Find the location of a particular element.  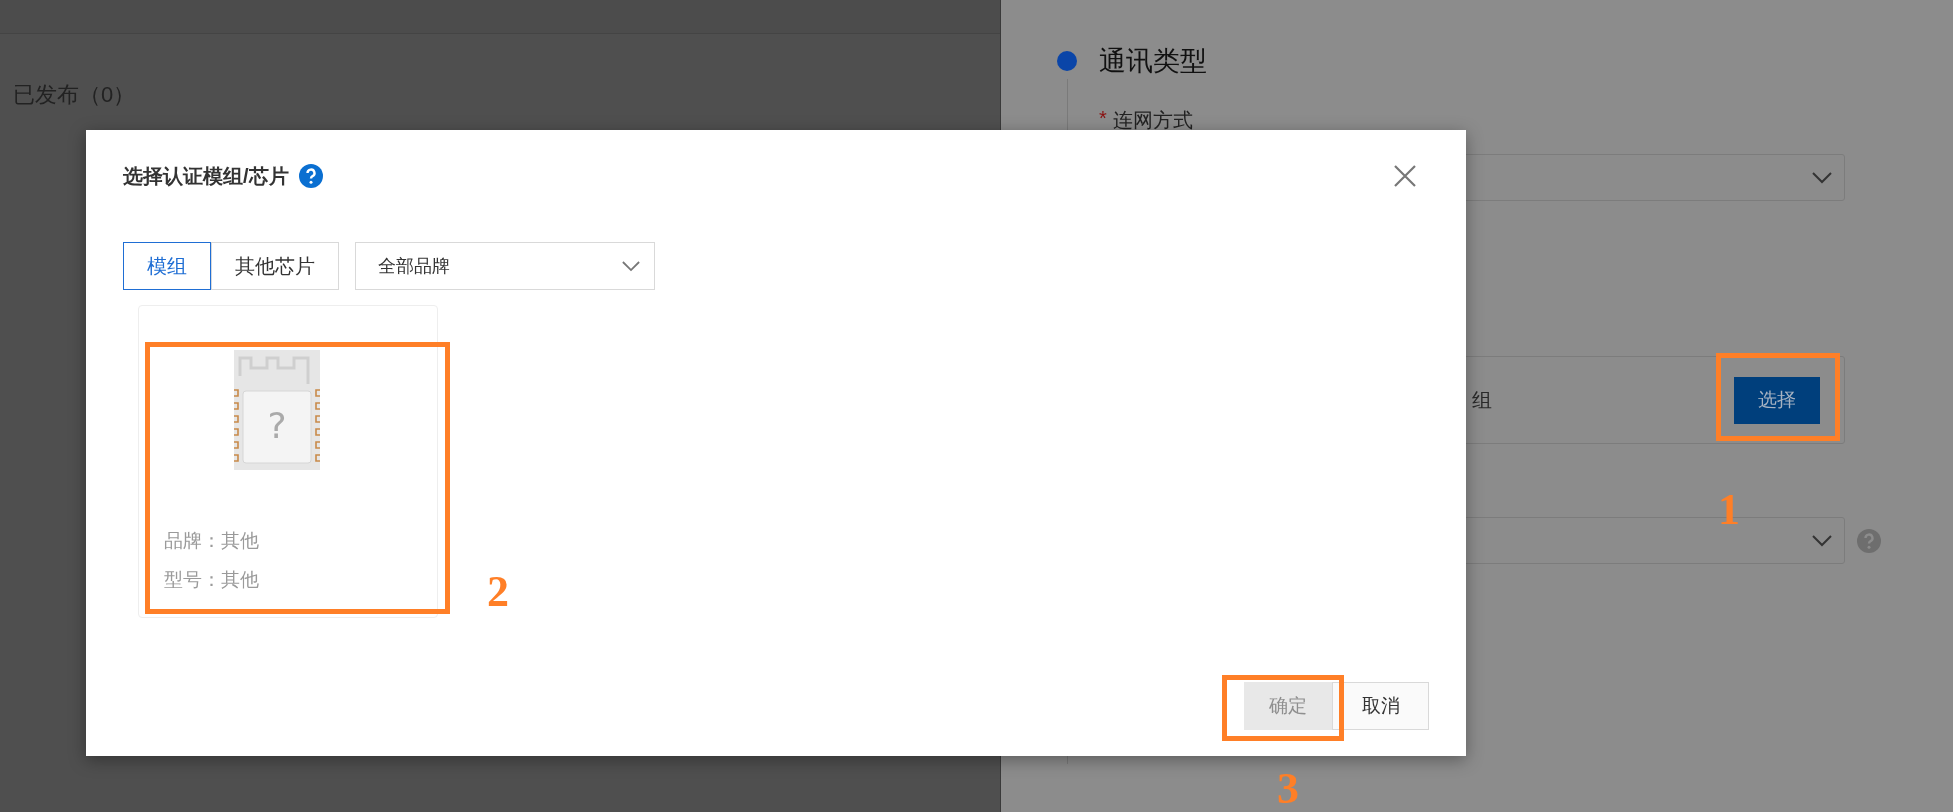

close-icon is located at coordinates (1405, 176).